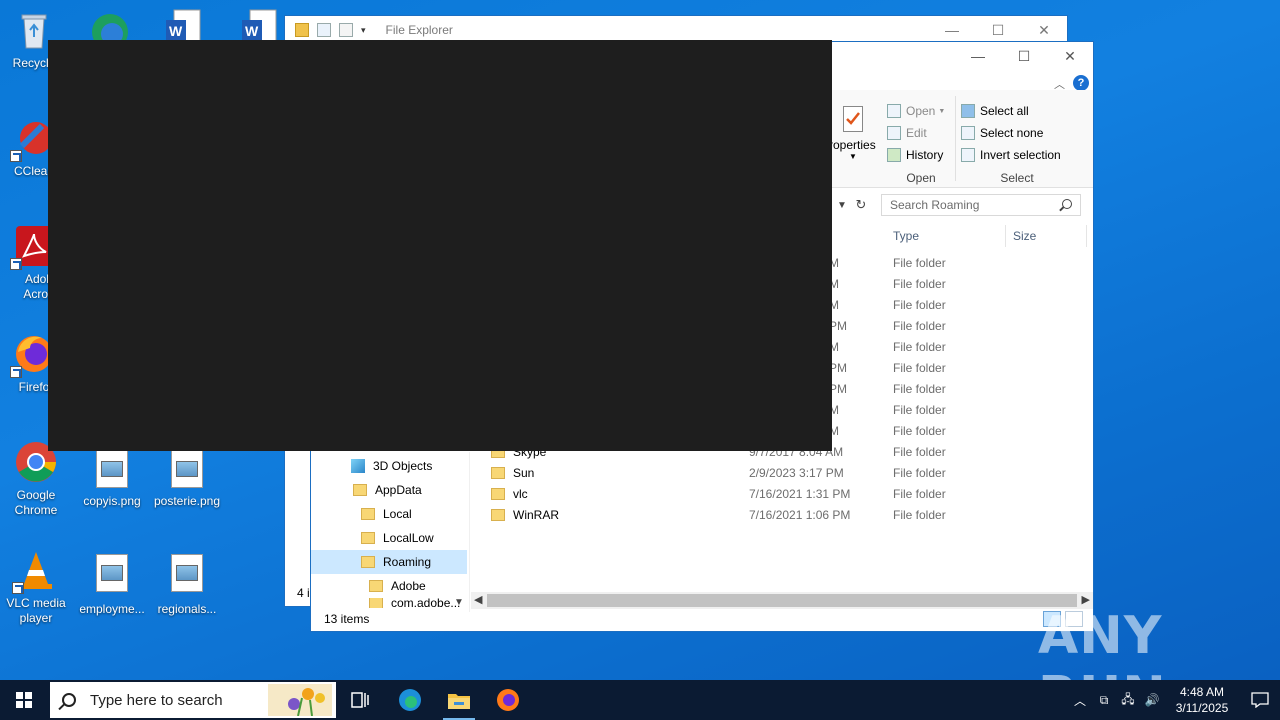  Describe the element at coordinates (389, 466) in the screenshot. I see `nav-item-3d-objects: 3D Objects` at that location.